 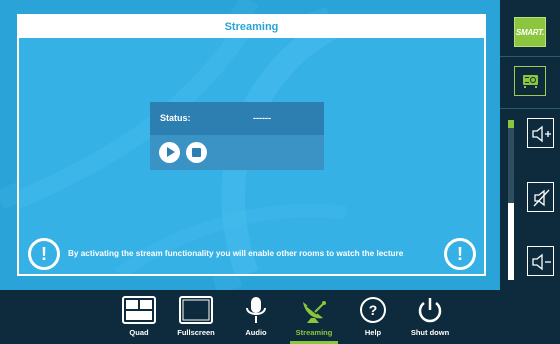 I want to click on status-value: ------, so click(x=262, y=118).